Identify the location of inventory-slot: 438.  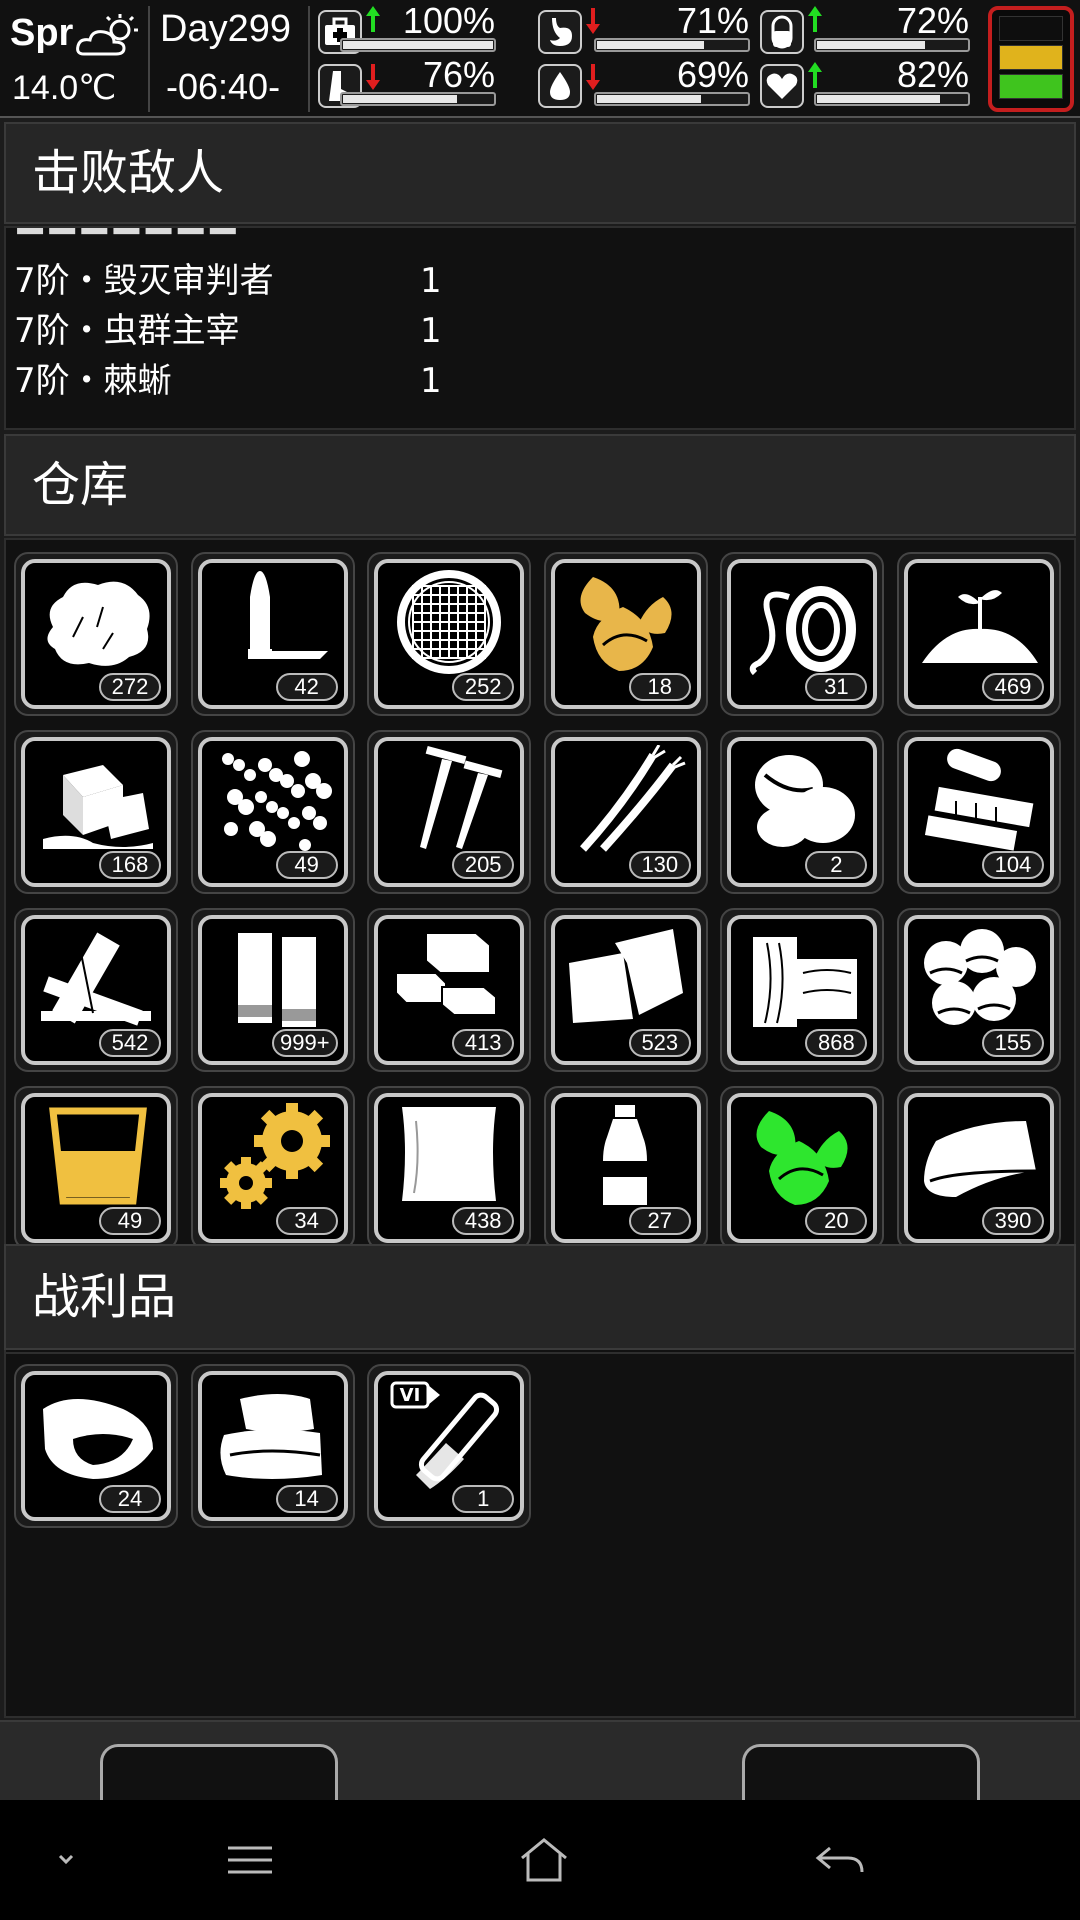
(449, 1168).